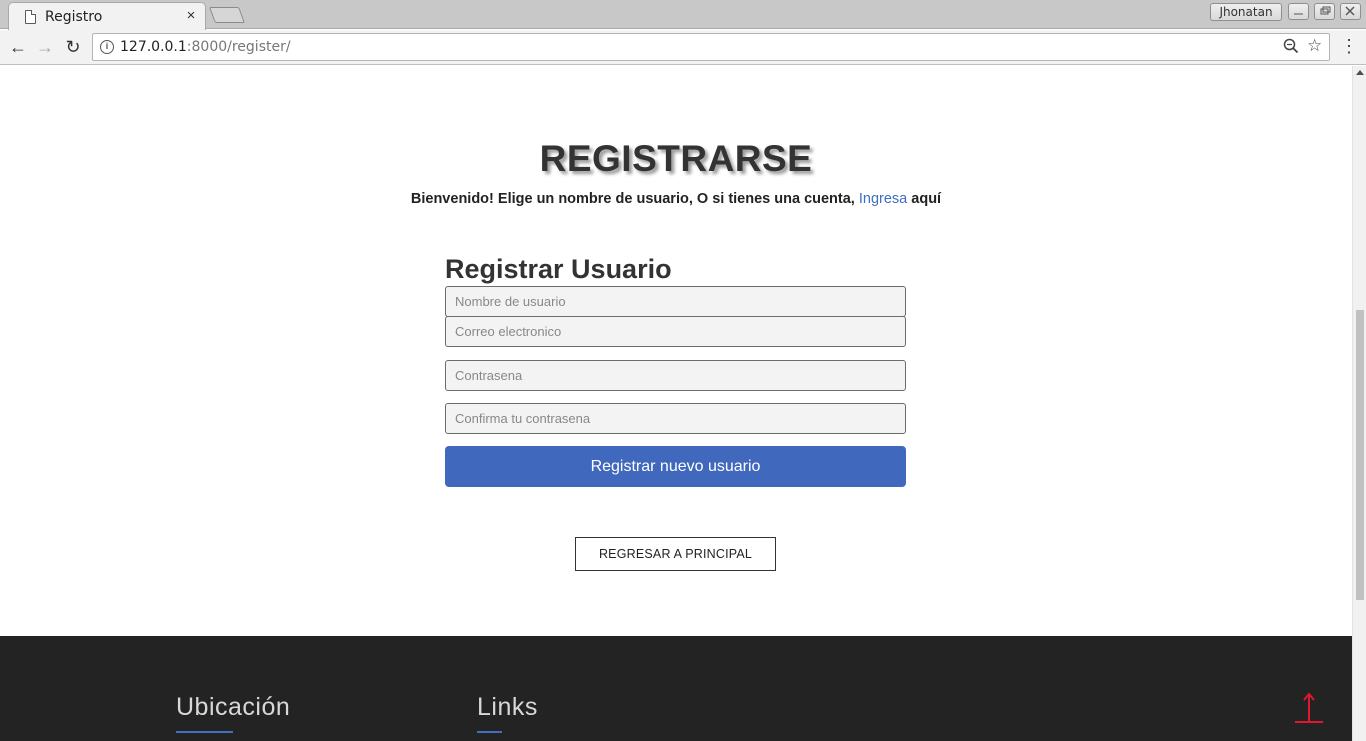 This screenshot has width=1366, height=741. Describe the element at coordinates (1246, 12) in the screenshot. I see `profile-button: Jhonatan` at that location.